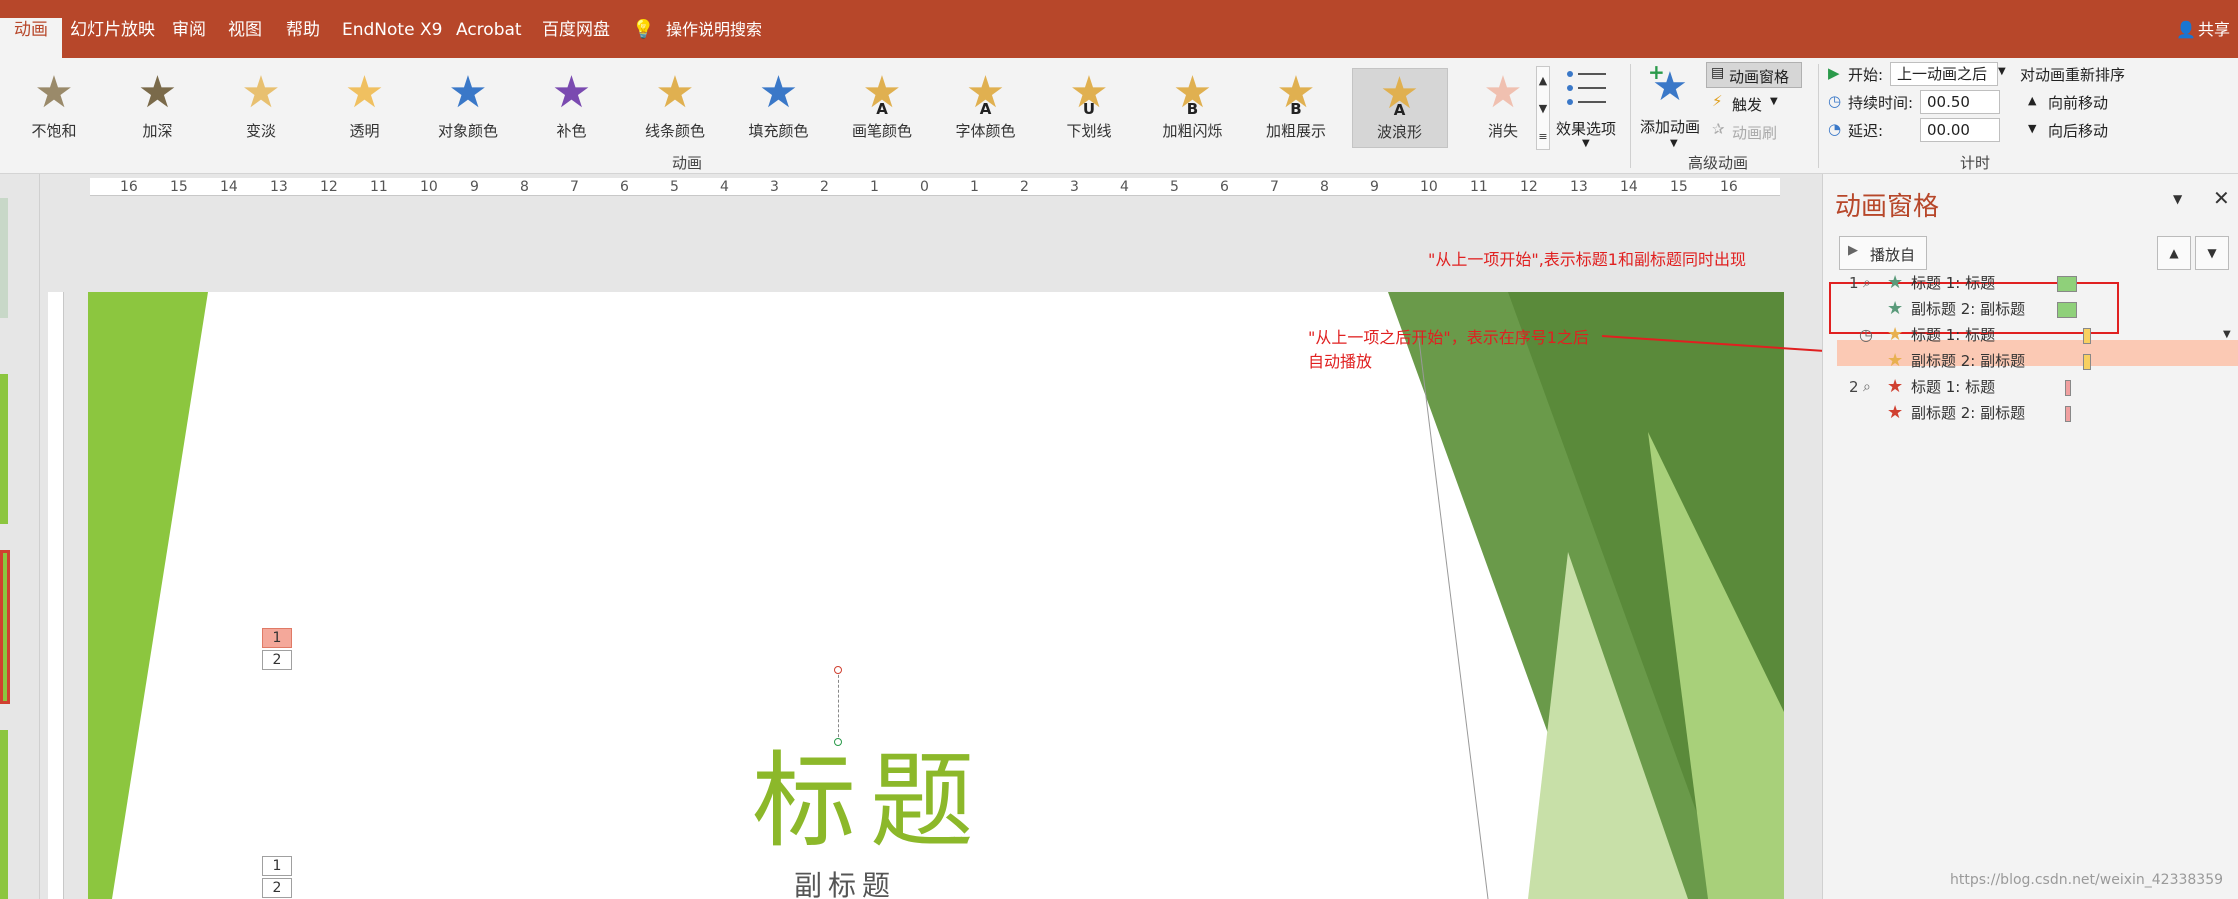 The image size is (2238, 899). I want to click on animation-pane-button: ▤ 动画窗格, so click(1754, 75).